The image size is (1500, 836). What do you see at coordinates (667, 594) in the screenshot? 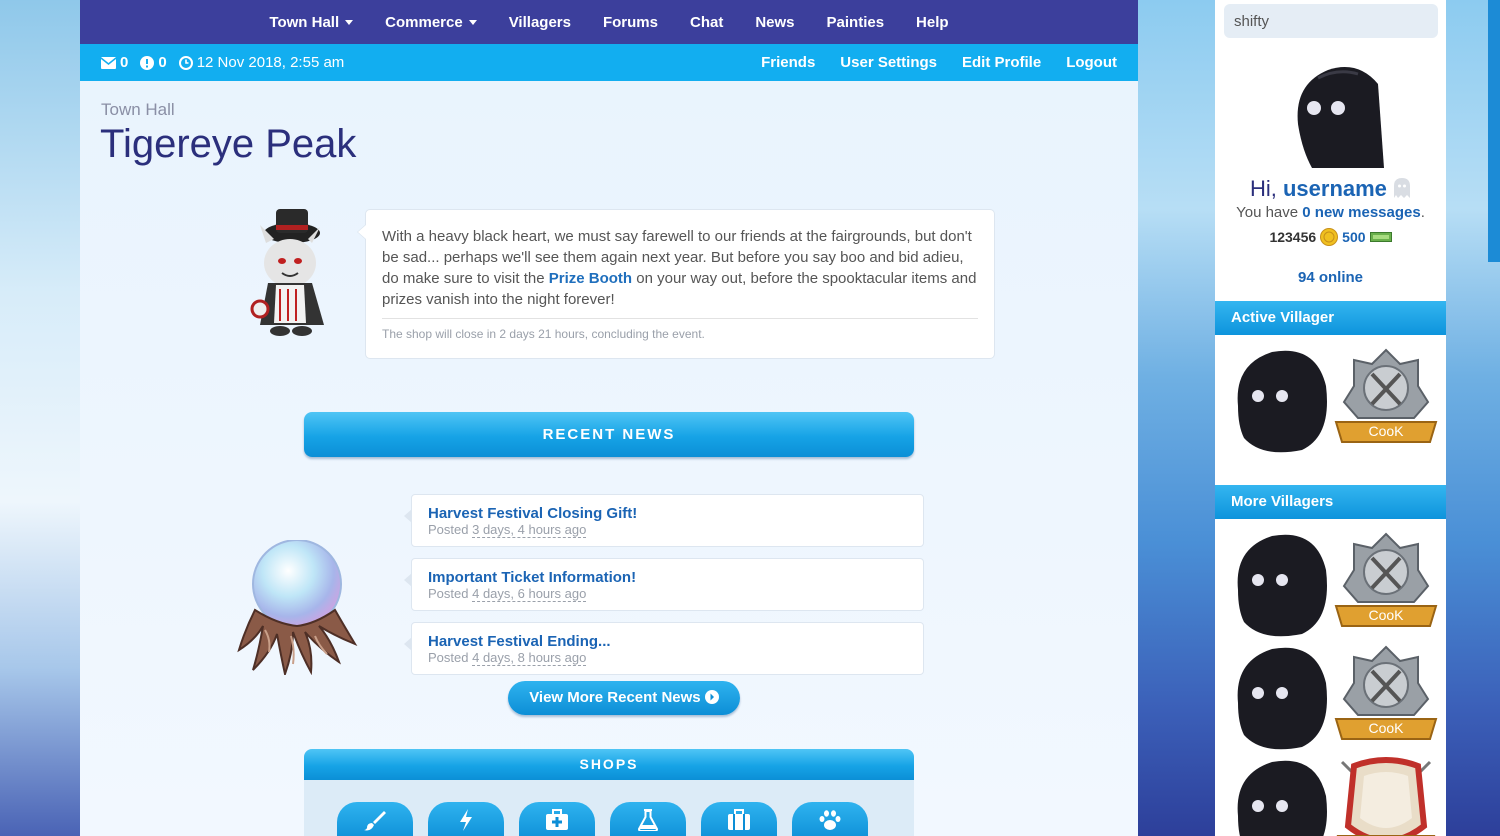
I see `news-posted: Posted 4 days, 6 hours ago` at bounding box center [667, 594].